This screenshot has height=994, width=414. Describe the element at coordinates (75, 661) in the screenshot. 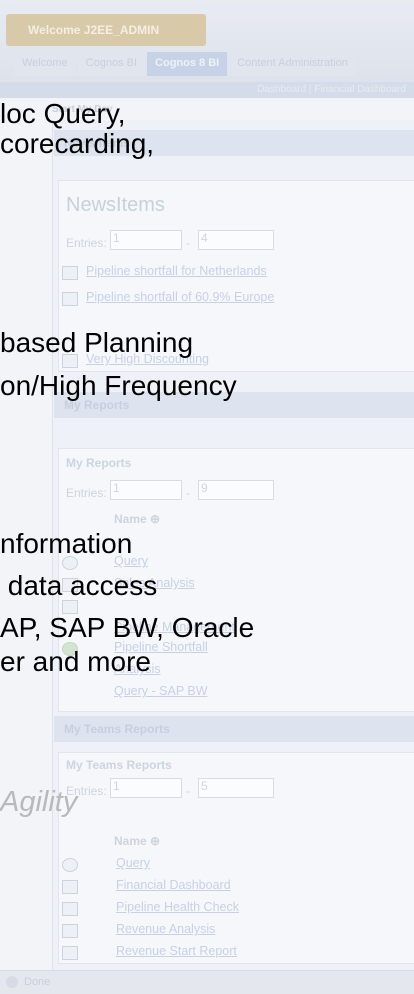

I see `slide-line-and-more: er and more` at that location.